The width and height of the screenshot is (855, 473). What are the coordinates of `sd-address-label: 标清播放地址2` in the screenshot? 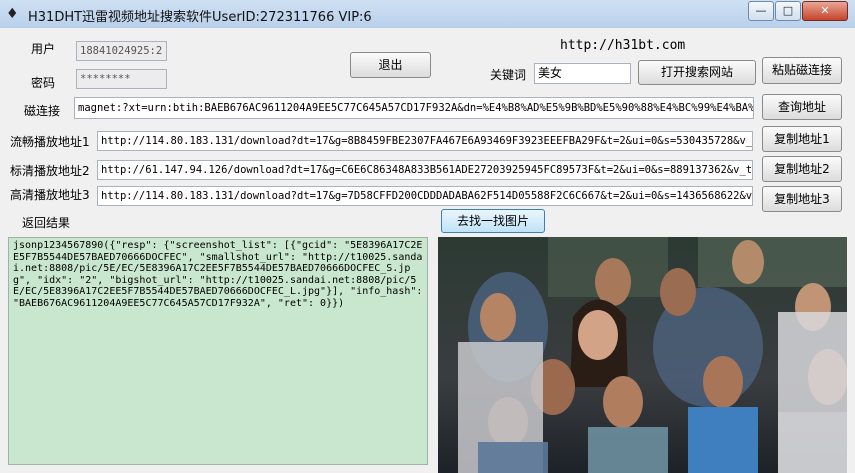 It's located at (50, 171).